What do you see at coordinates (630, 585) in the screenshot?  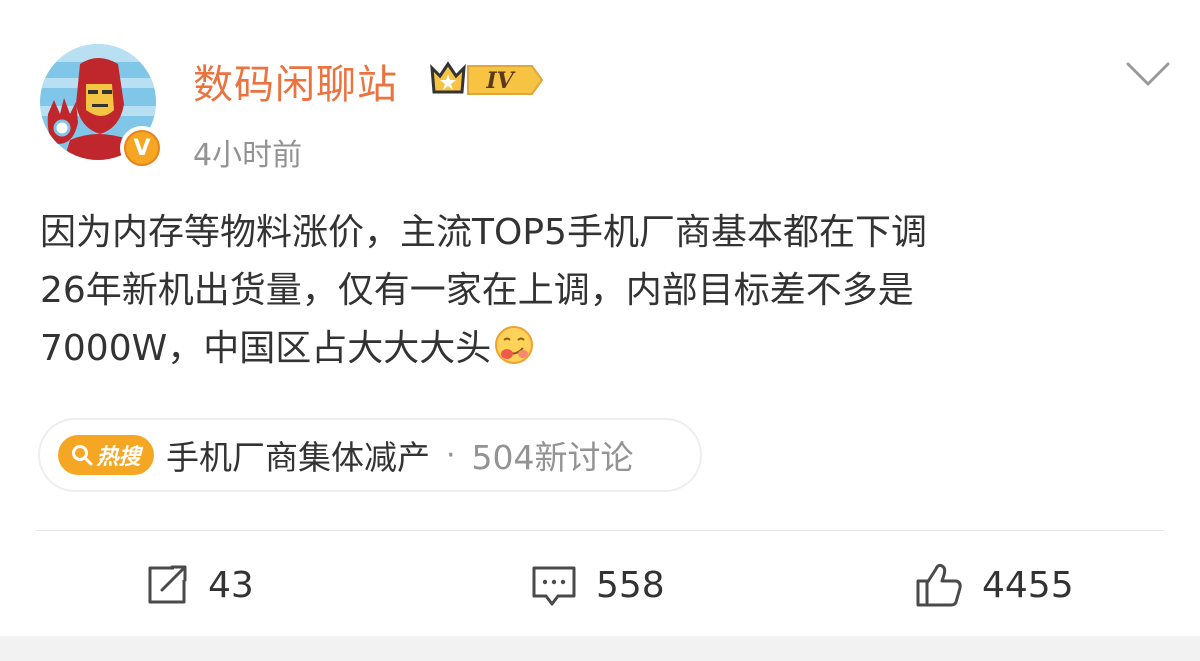 I see `comment-count: 558` at bounding box center [630, 585].